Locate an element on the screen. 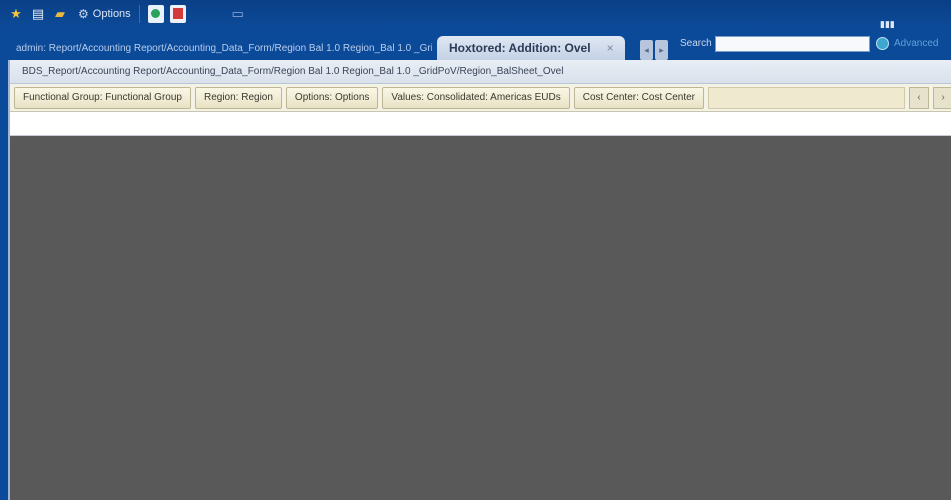 This screenshot has width=951, height=500. pov-region: Region is located at coordinates (238, 97).